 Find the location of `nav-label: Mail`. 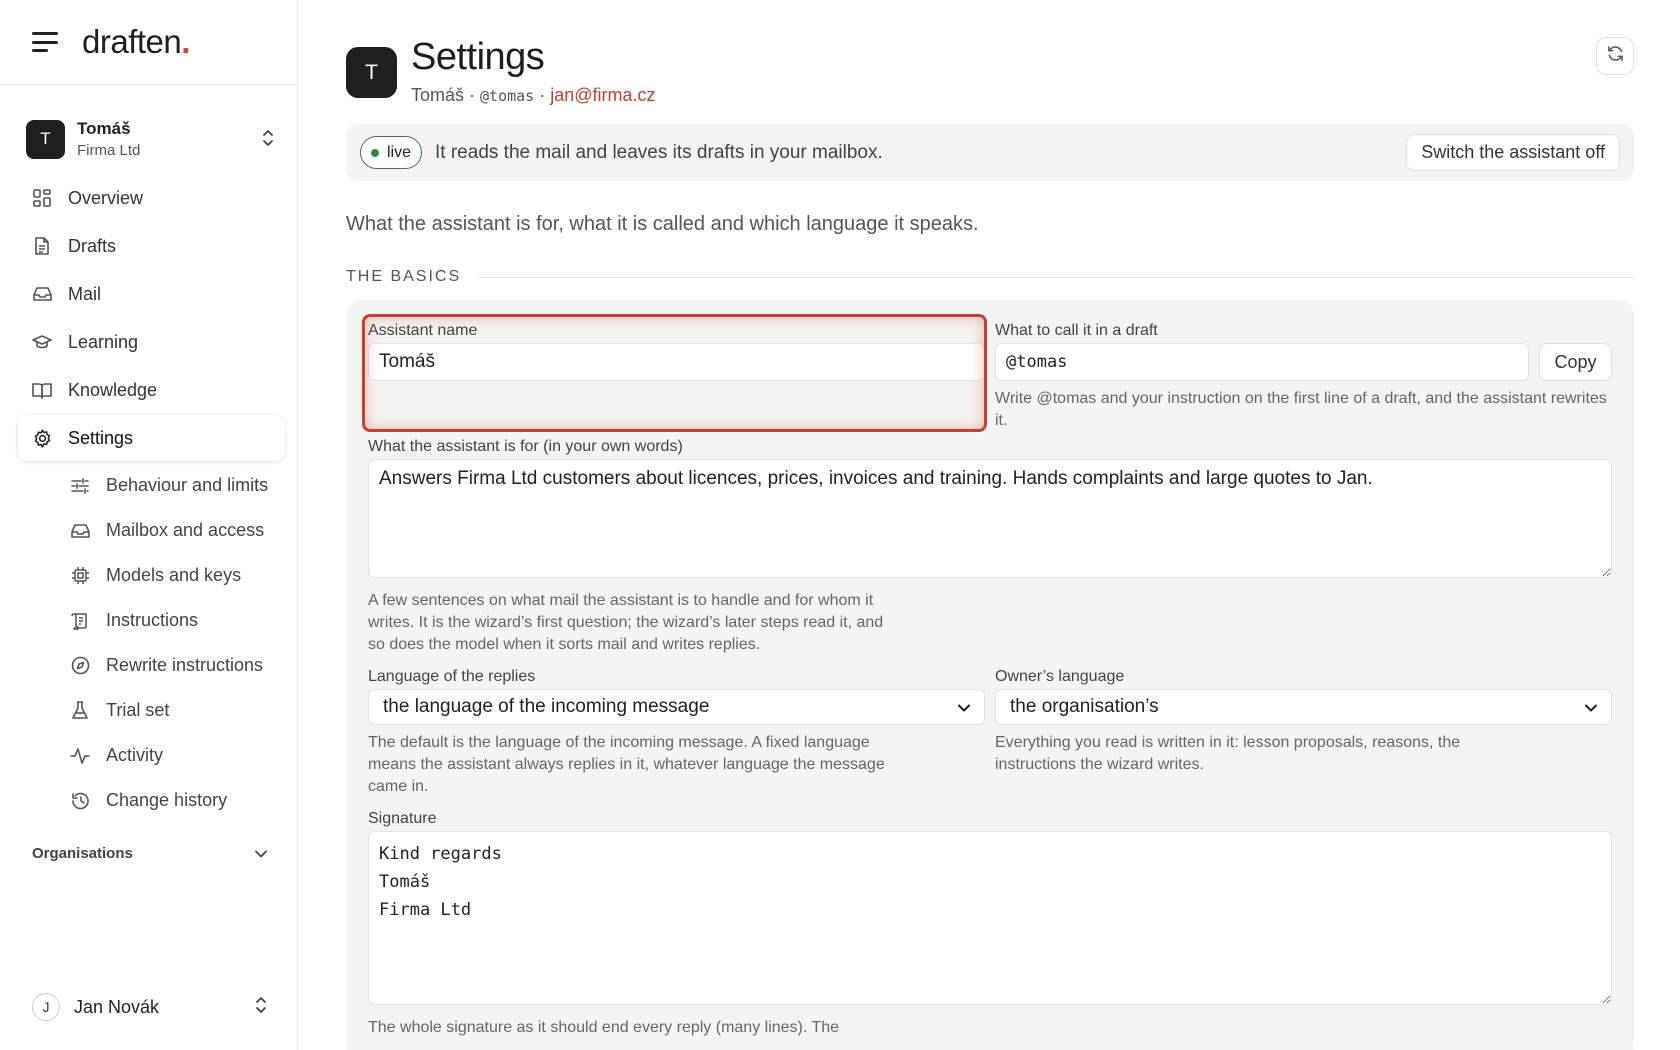

nav-label: Mail is located at coordinates (85, 293).